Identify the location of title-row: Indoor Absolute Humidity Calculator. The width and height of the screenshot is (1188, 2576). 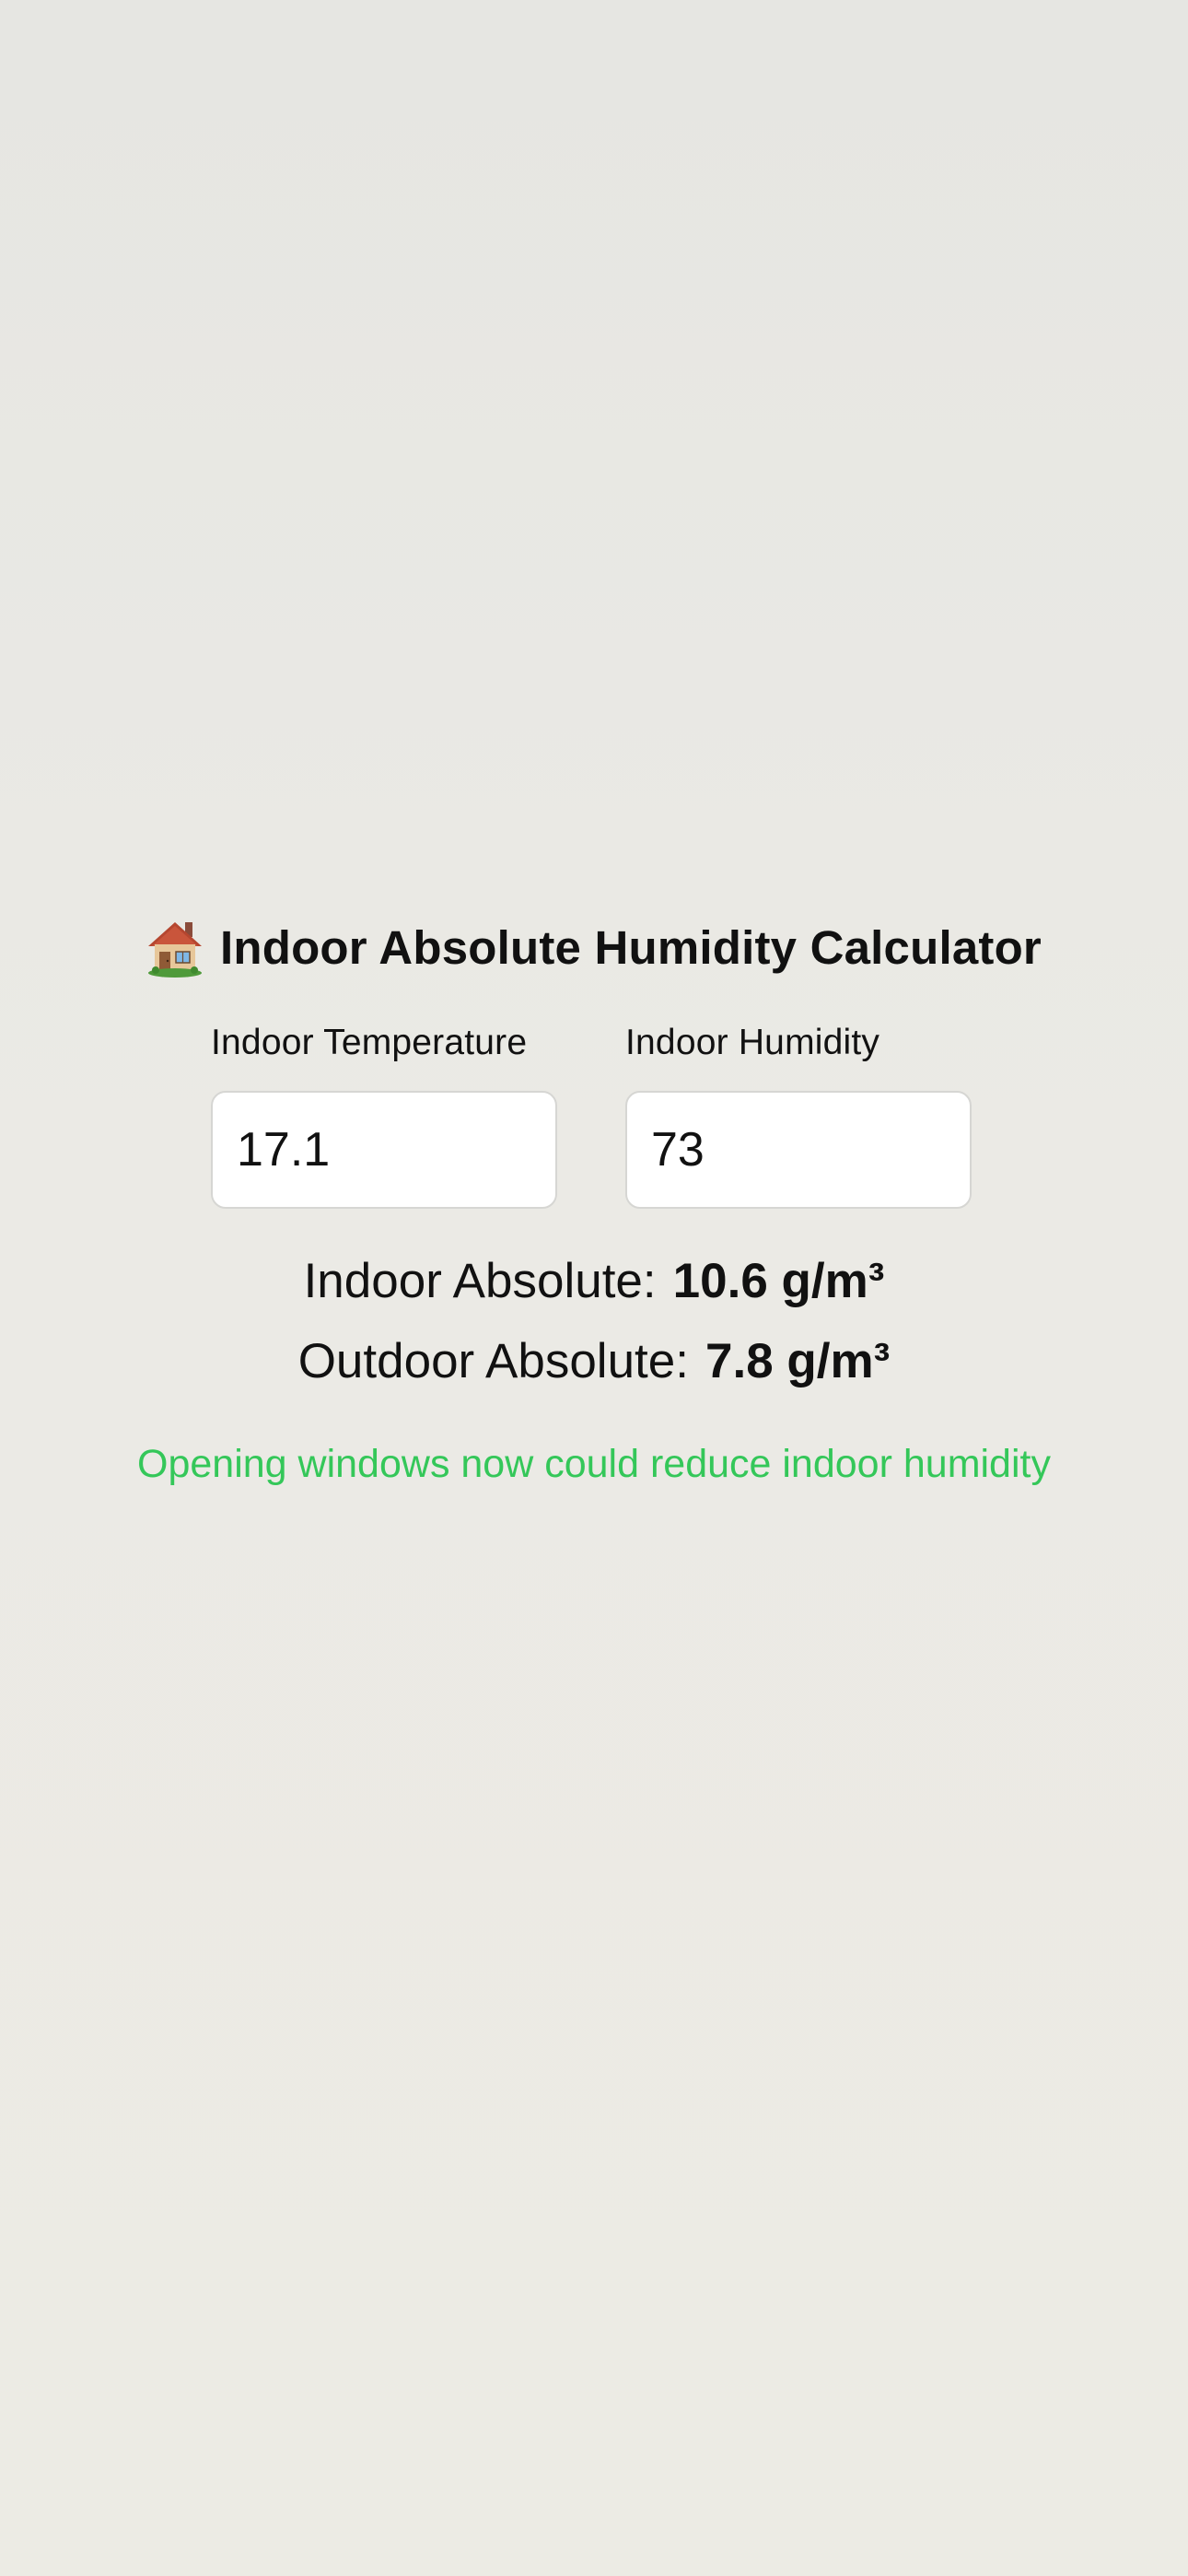
(594, 947).